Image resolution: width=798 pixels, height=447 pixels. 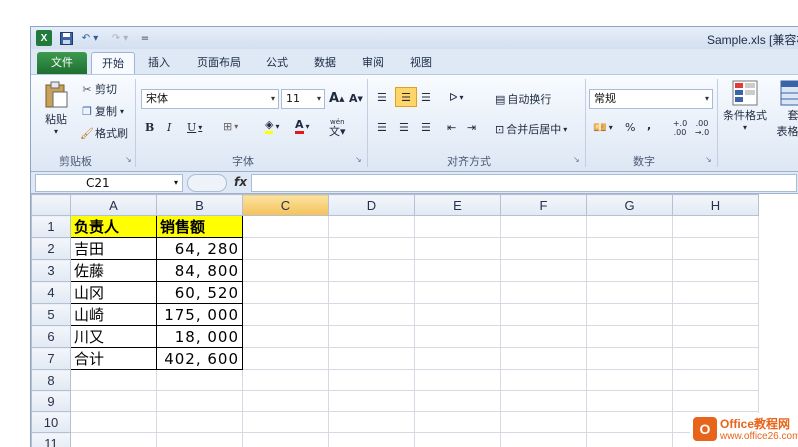 What do you see at coordinates (51, 439) in the screenshot?
I see `row-header: 11` at bounding box center [51, 439].